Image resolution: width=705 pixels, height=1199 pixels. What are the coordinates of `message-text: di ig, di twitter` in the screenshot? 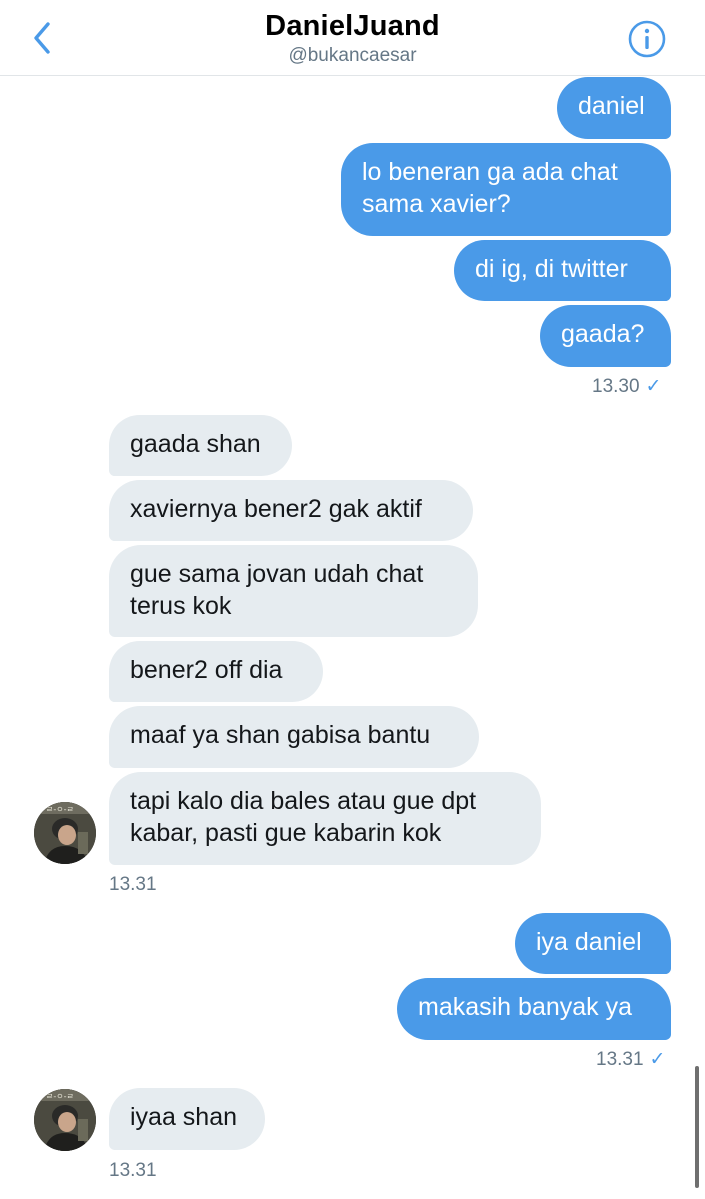 It's located at (551, 269).